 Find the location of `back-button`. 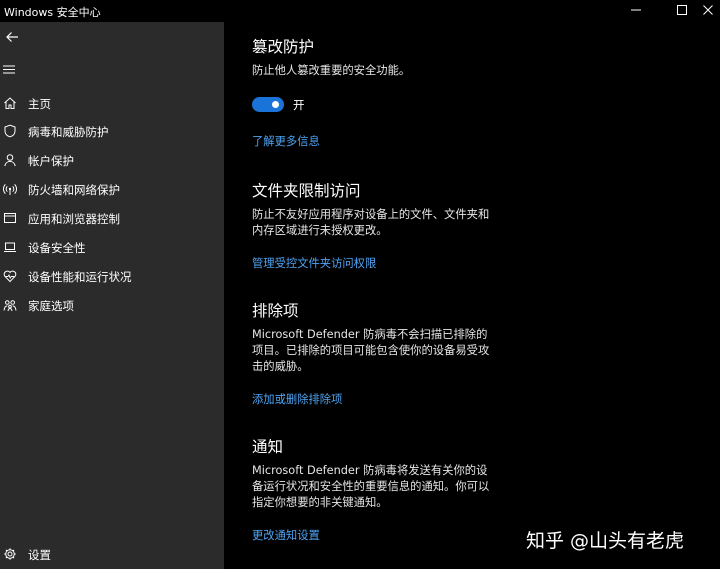

back-button is located at coordinates (12, 37).